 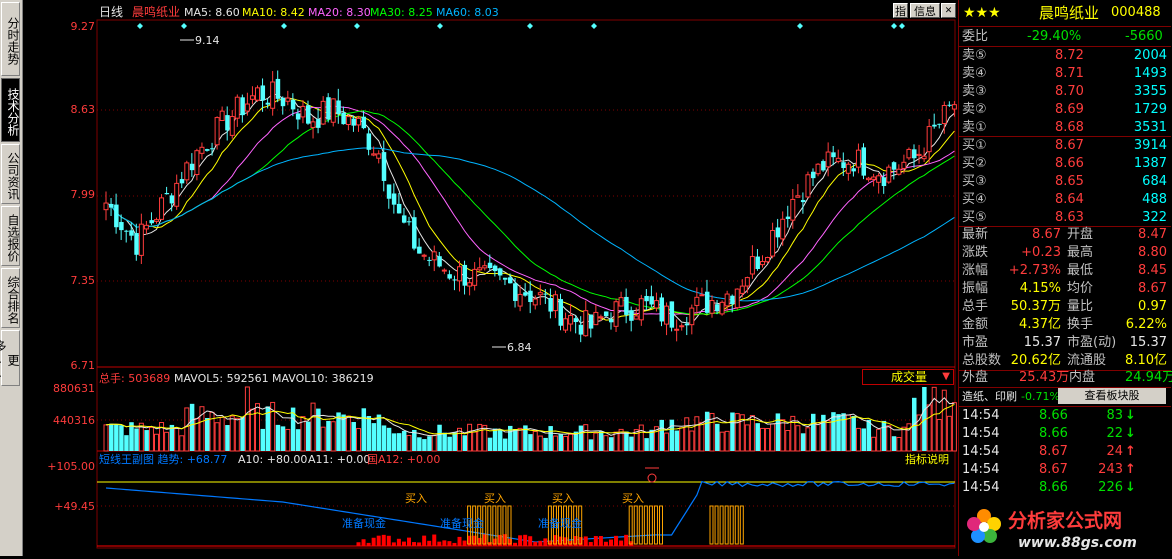 What do you see at coordinates (948, 10) in the screenshot?
I see `close-icon: ✕` at bounding box center [948, 10].